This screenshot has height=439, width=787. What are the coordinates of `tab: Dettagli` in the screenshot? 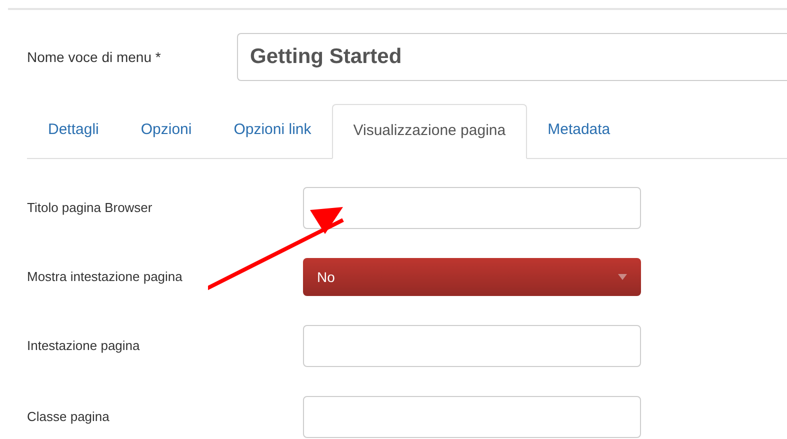 It's located at (73, 130).